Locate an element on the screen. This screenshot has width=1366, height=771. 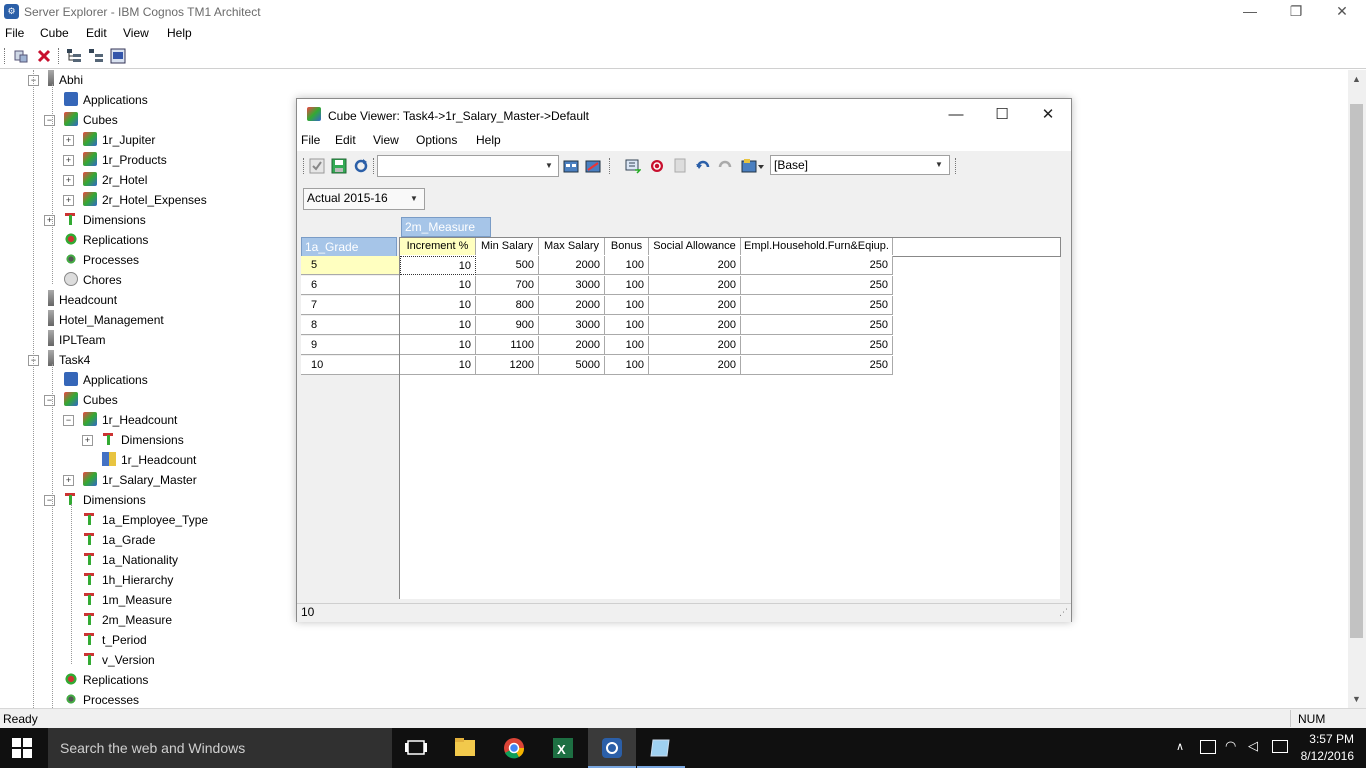
row-header: 7 is located at coordinates (350, 305).